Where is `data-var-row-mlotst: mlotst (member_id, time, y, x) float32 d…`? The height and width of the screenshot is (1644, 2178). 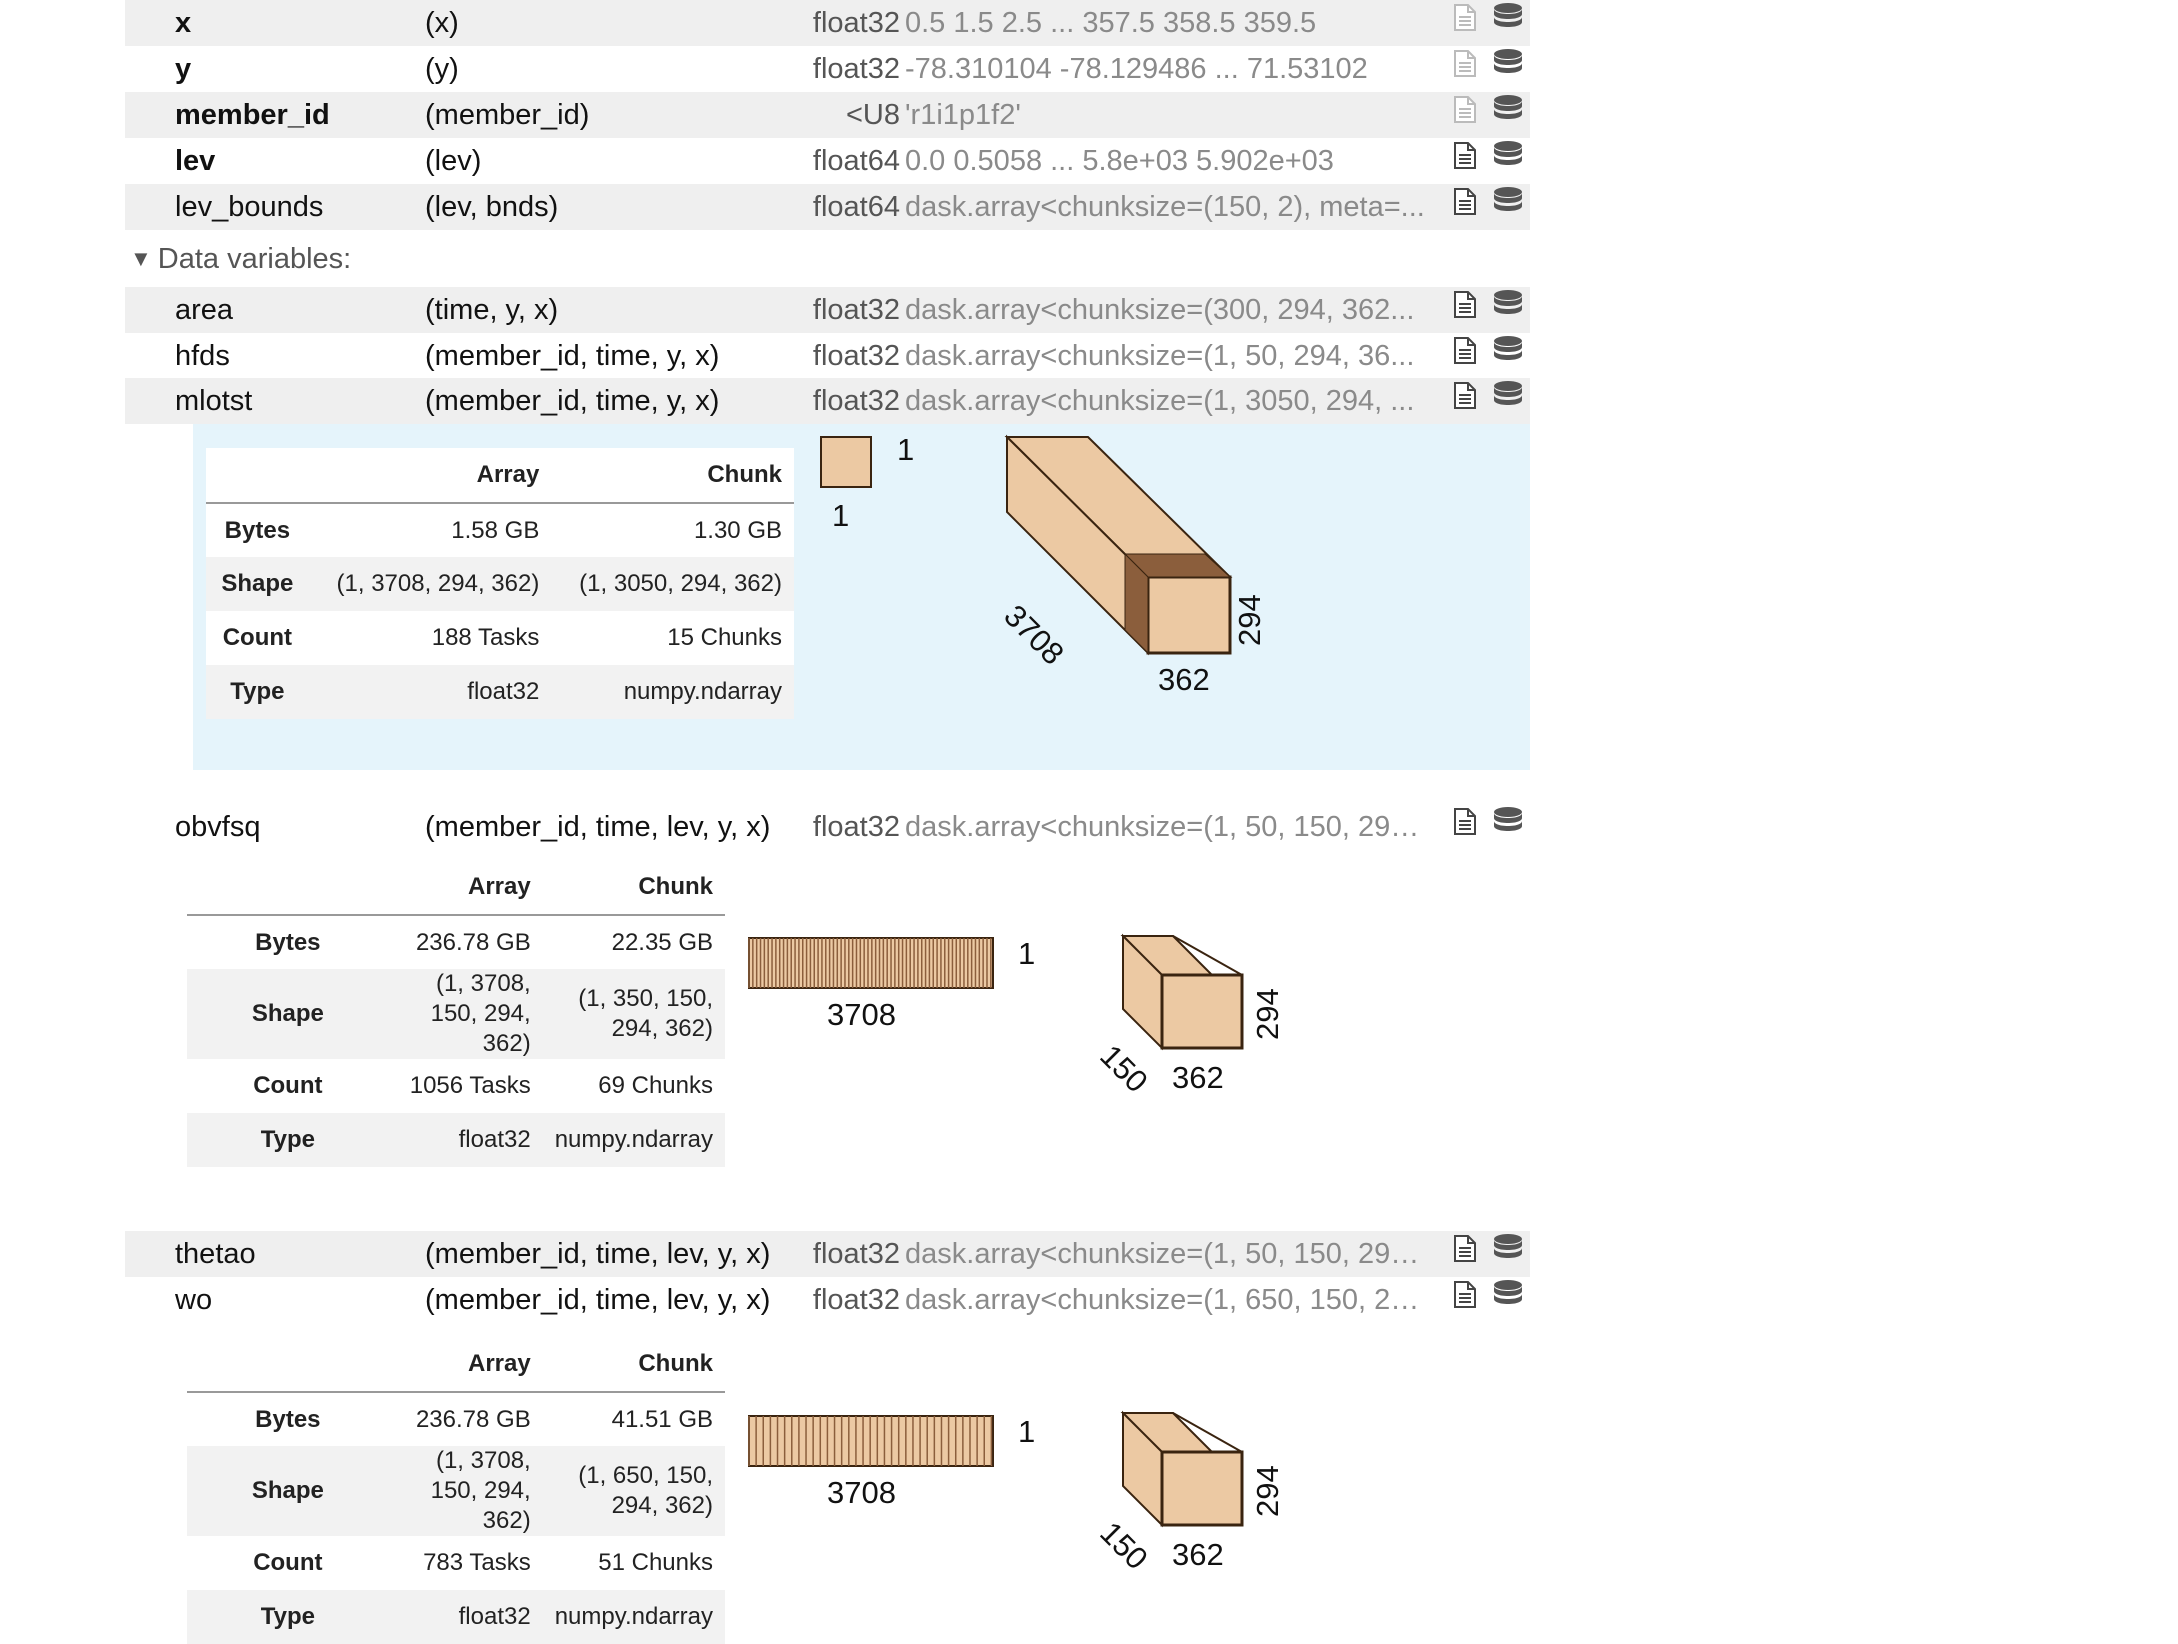 data-var-row-mlotst: mlotst (member_id, time, y, x) float32 d… is located at coordinates (827, 401).